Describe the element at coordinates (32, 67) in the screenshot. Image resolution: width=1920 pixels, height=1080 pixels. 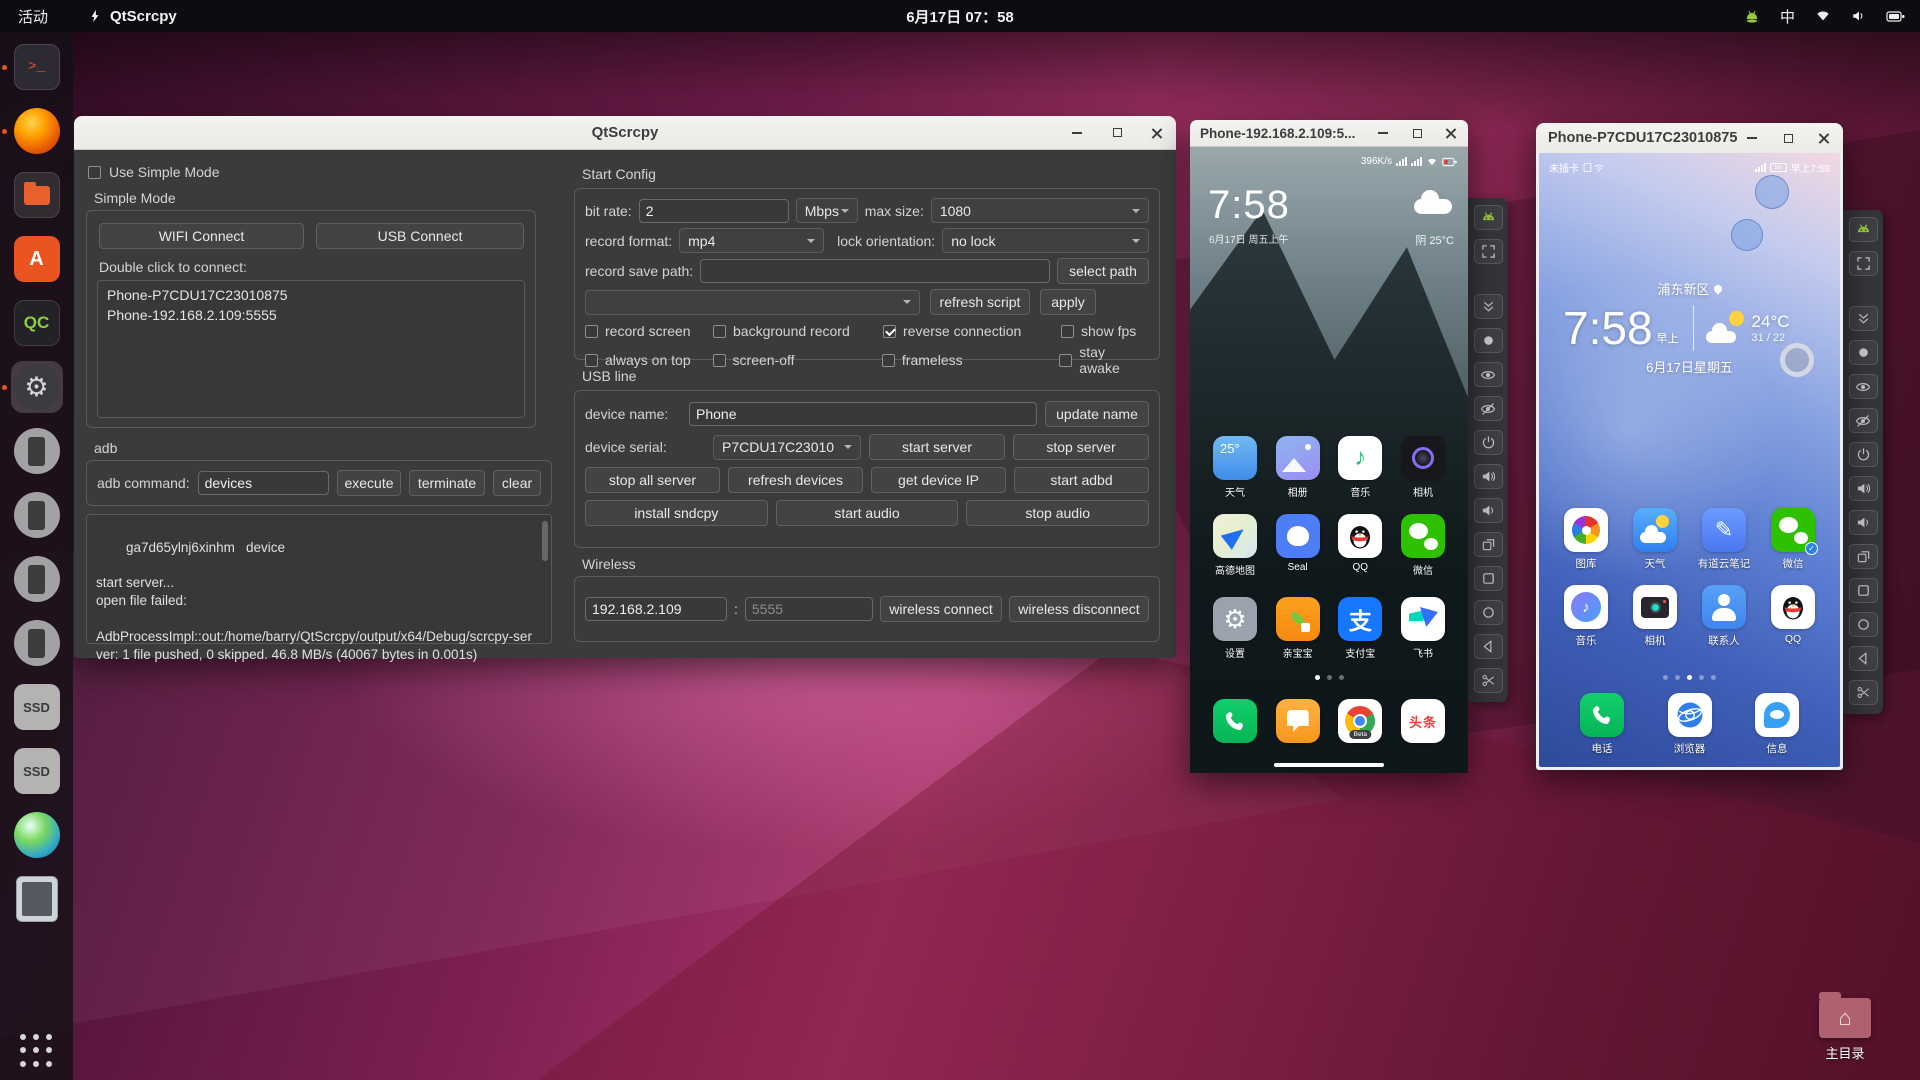
I see `dock-item-terminal: >_` at that location.